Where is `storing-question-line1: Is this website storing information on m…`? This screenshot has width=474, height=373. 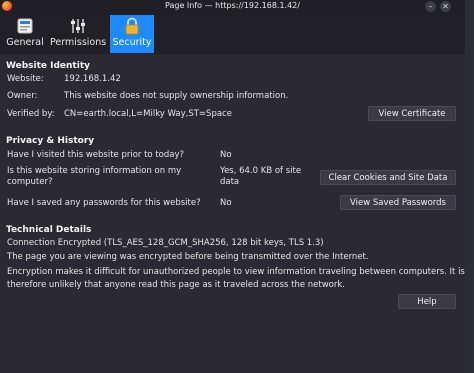
storing-question-line1: Is this website storing information on m… is located at coordinates (94, 171).